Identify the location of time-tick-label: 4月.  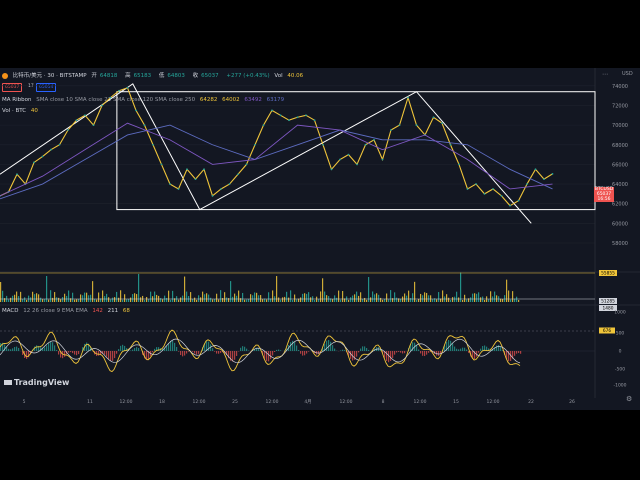
(307, 402).